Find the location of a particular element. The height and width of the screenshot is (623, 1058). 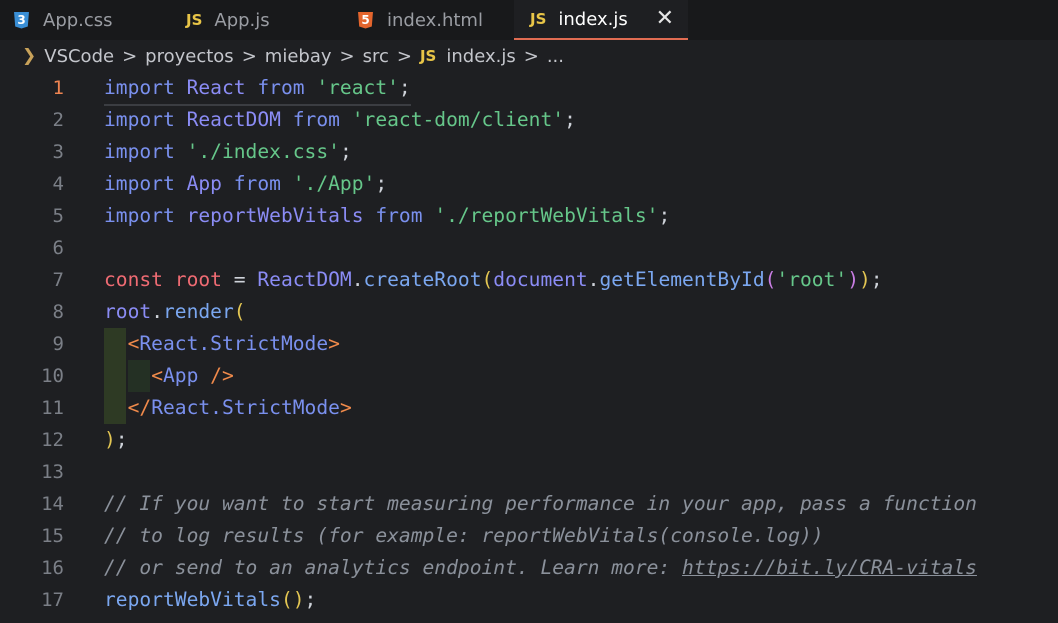

code-token: from is located at coordinates (316, 119).